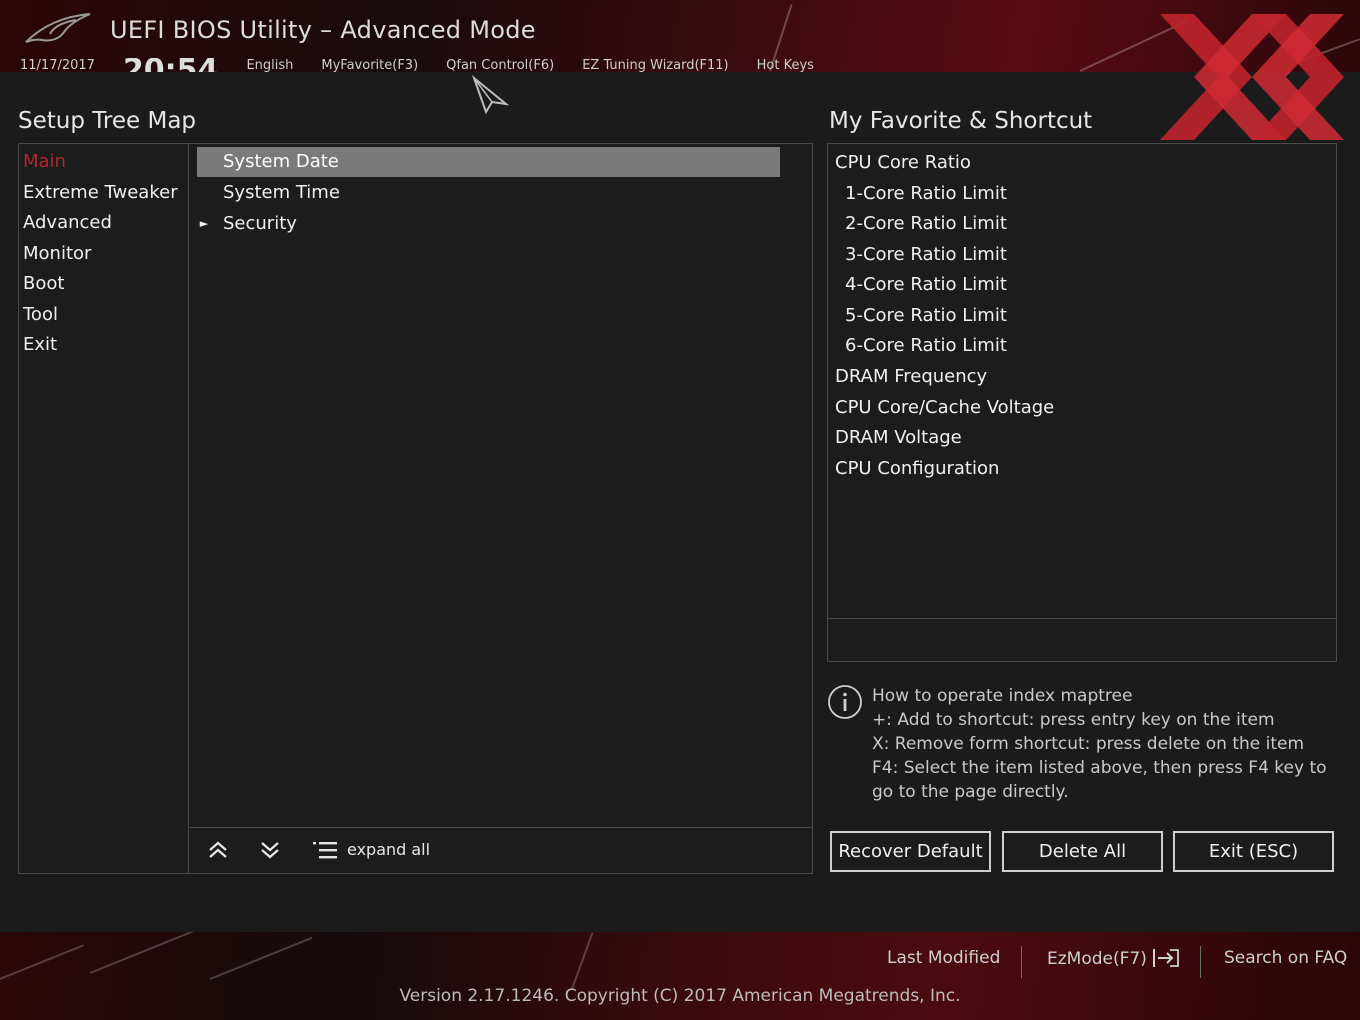 This screenshot has height=1020, width=1360. I want to click on exit-esc-button: Exit (ESC), so click(1253, 851).